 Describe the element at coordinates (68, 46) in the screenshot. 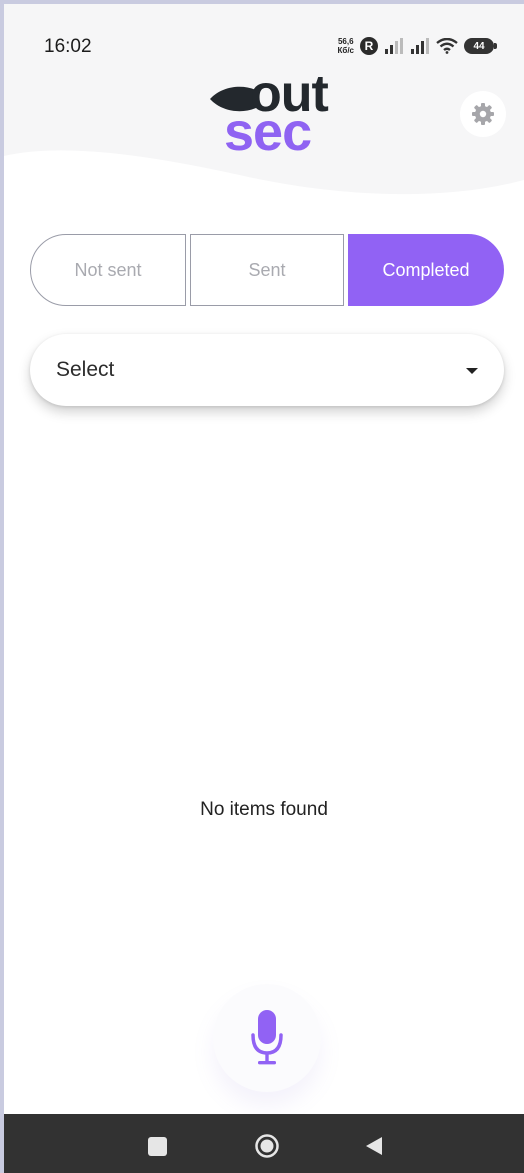

I see `status-time: 16:02` at that location.